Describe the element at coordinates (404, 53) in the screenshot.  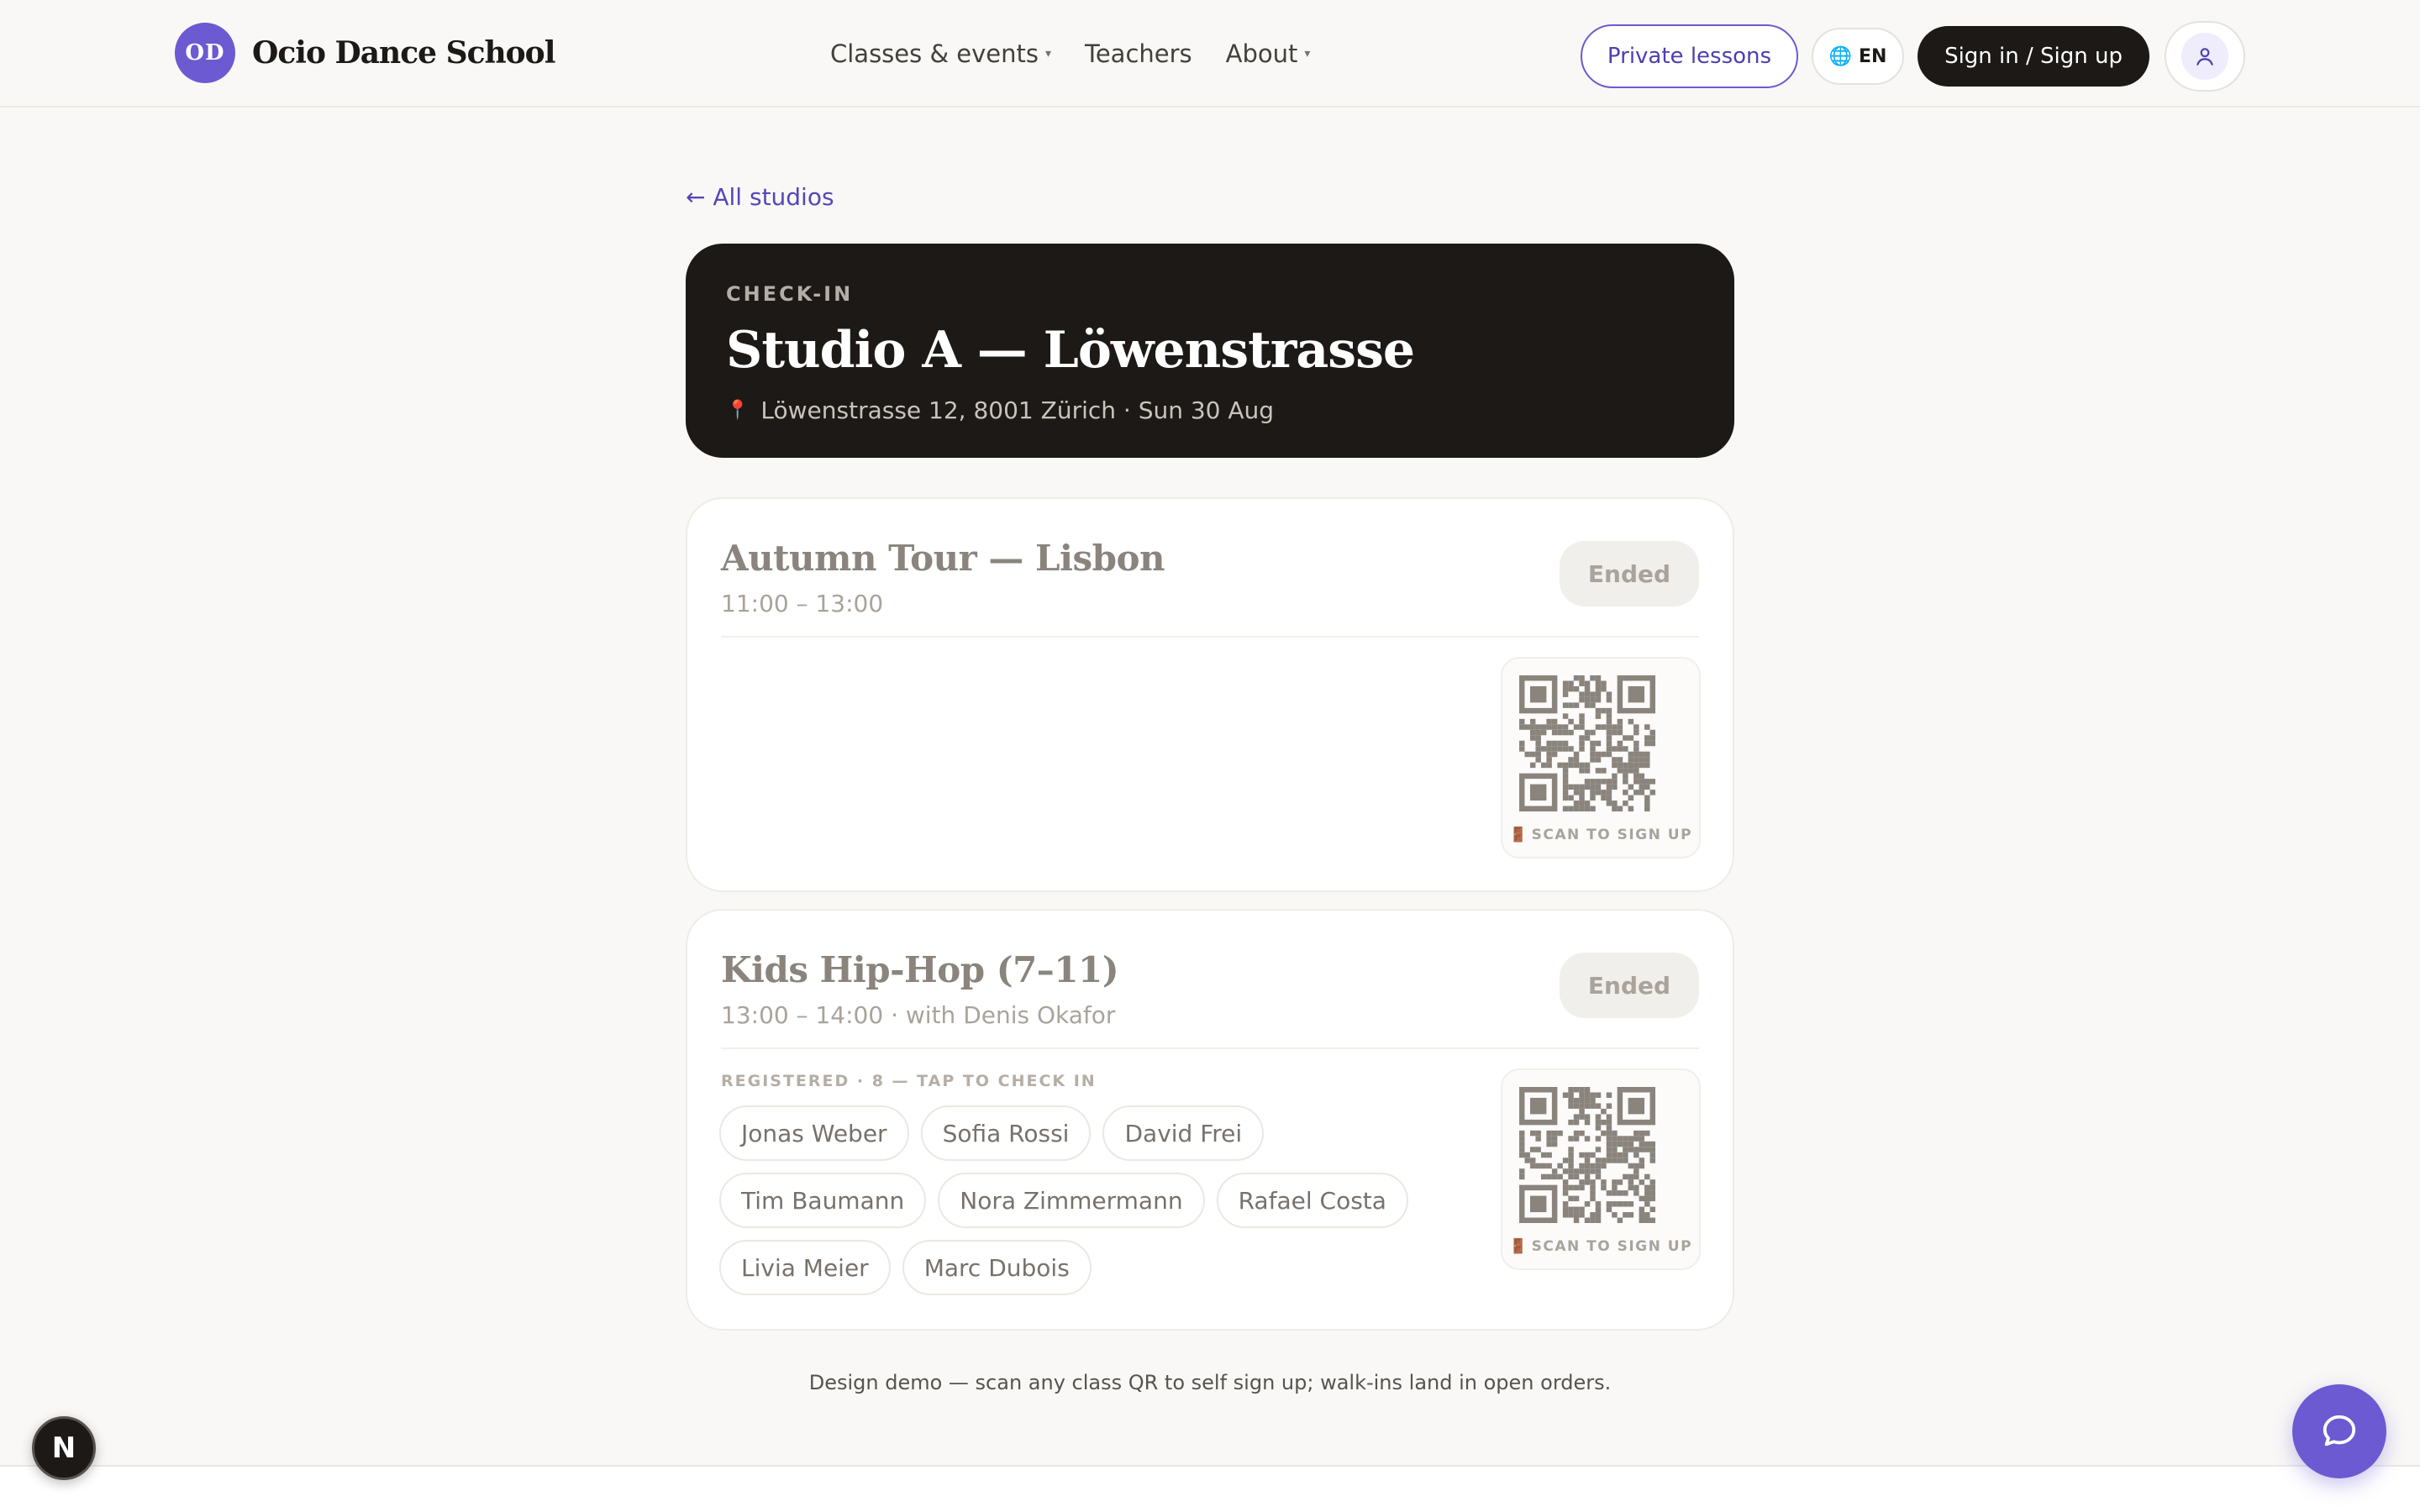
I see `brand-name: Ocio Dance School` at that location.